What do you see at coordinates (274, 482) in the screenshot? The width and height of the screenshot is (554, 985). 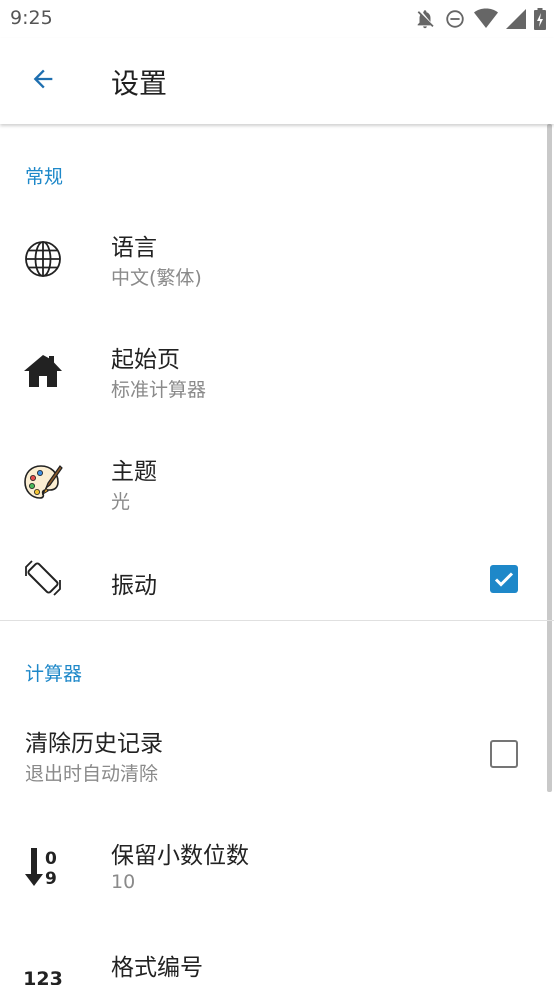 I see `pref-theme: 主题 光` at bounding box center [274, 482].